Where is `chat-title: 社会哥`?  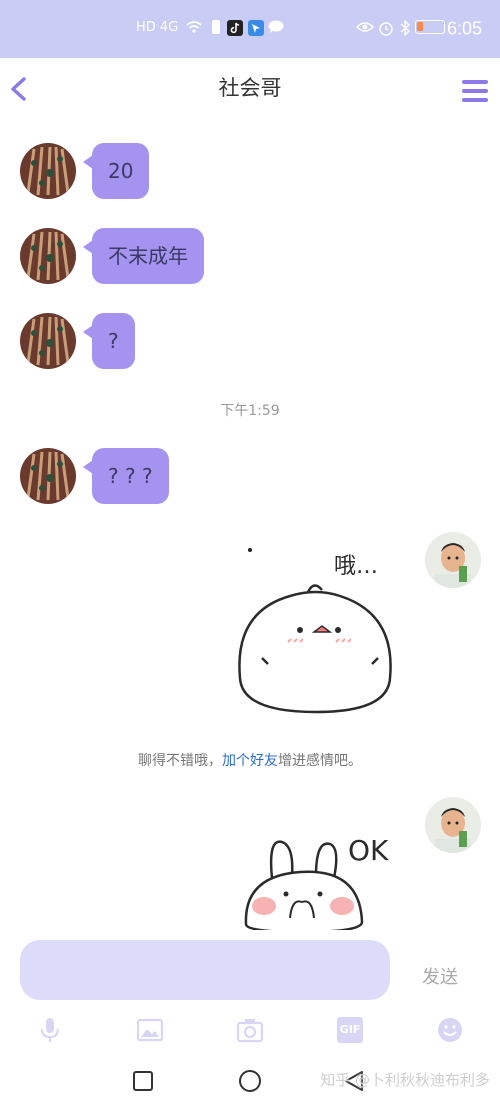
chat-title: 社会哥 is located at coordinates (250, 88).